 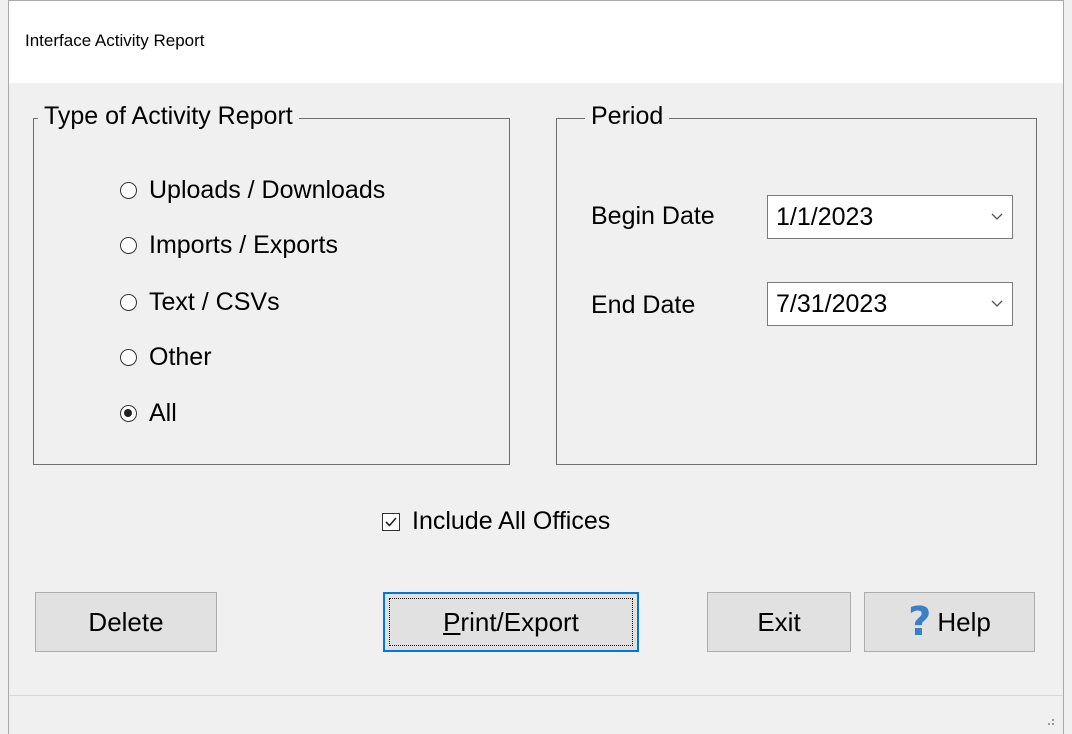 I want to click on begin-date-label: Begin Date, so click(x=653, y=216).